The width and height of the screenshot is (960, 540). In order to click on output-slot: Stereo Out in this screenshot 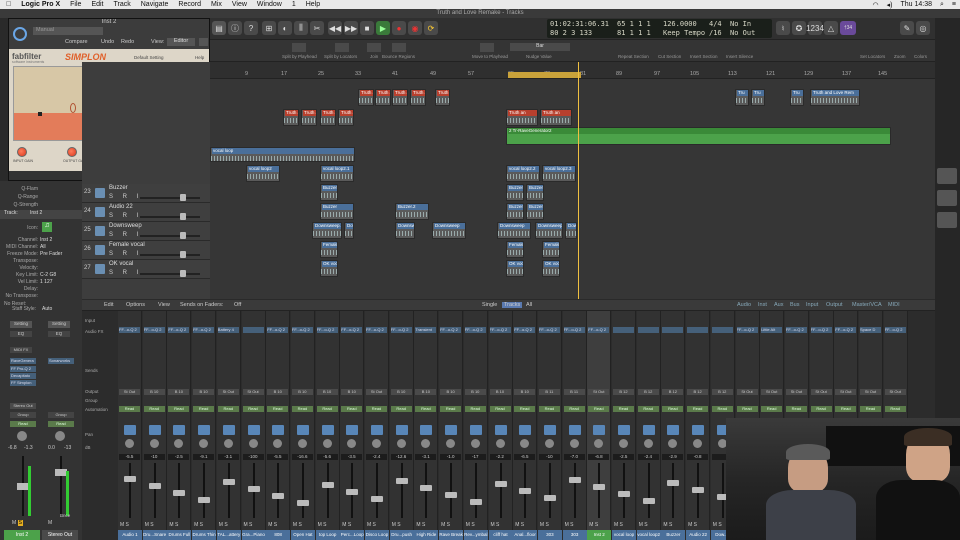, I will do `click(23, 406)`.